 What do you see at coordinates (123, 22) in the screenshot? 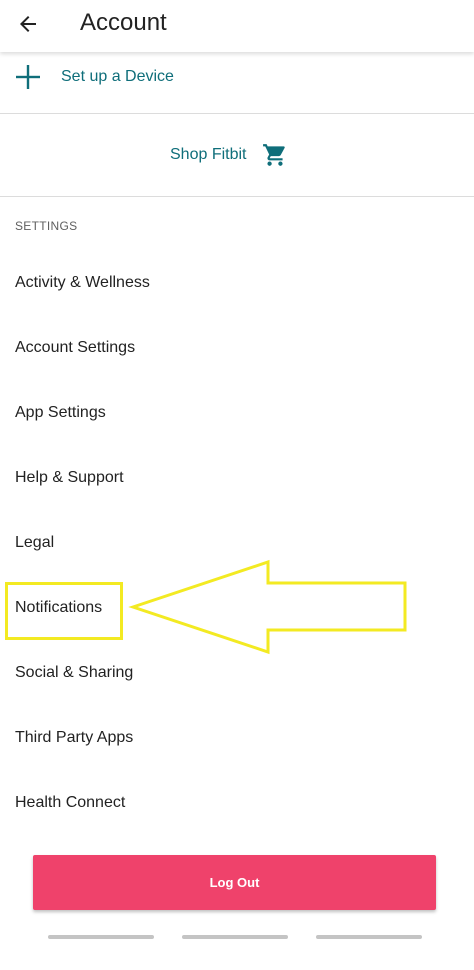
I see `page-title: Account` at bounding box center [123, 22].